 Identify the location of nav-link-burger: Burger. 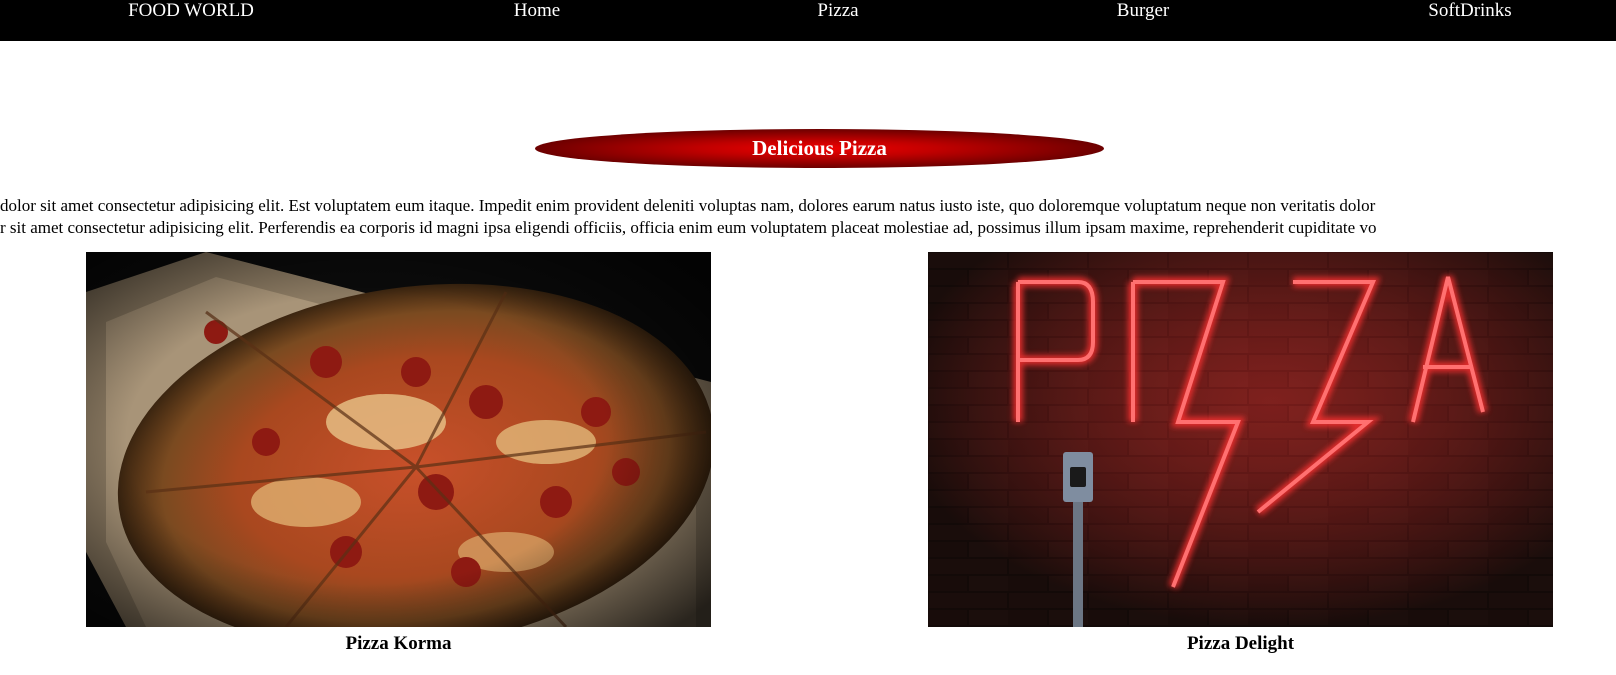
(1143, 11).